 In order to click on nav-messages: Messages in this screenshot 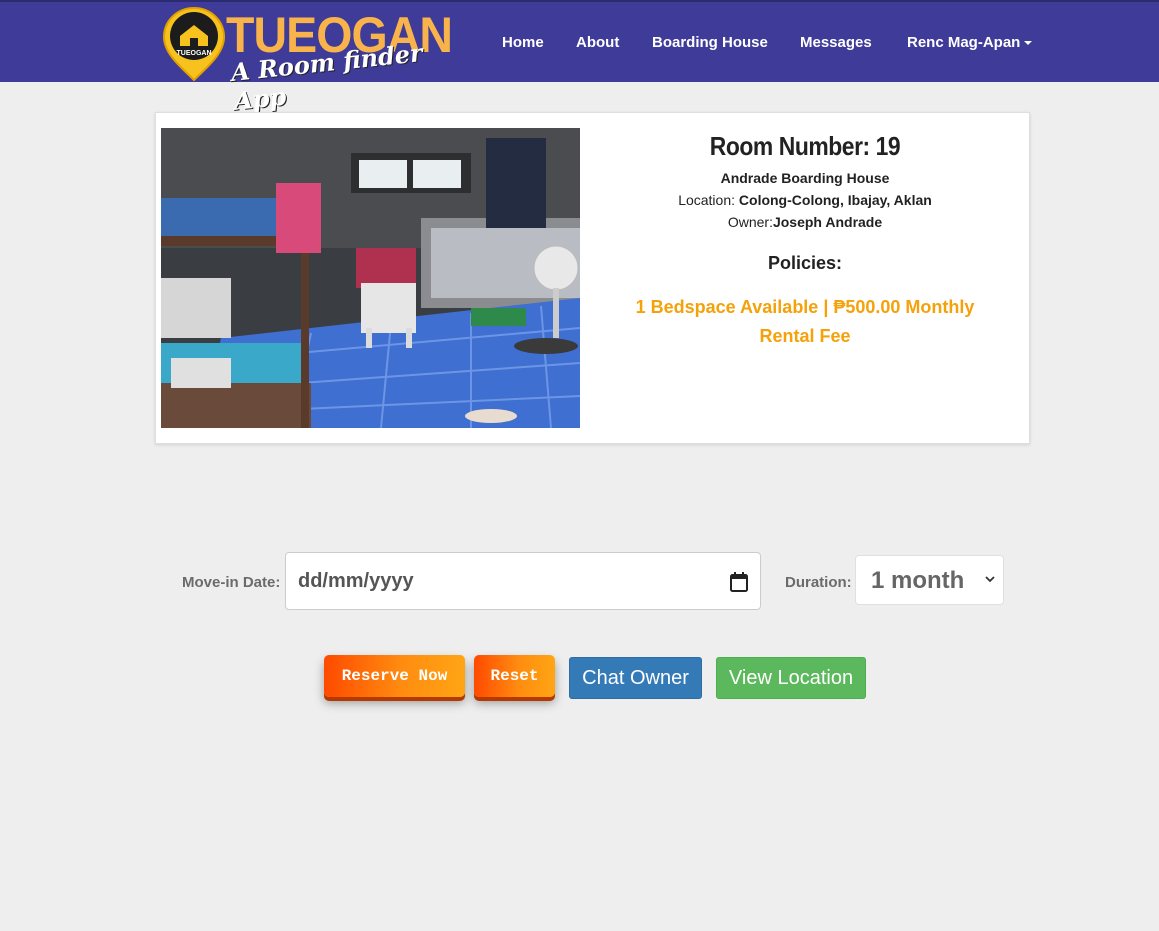, I will do `click(836, 44)`.